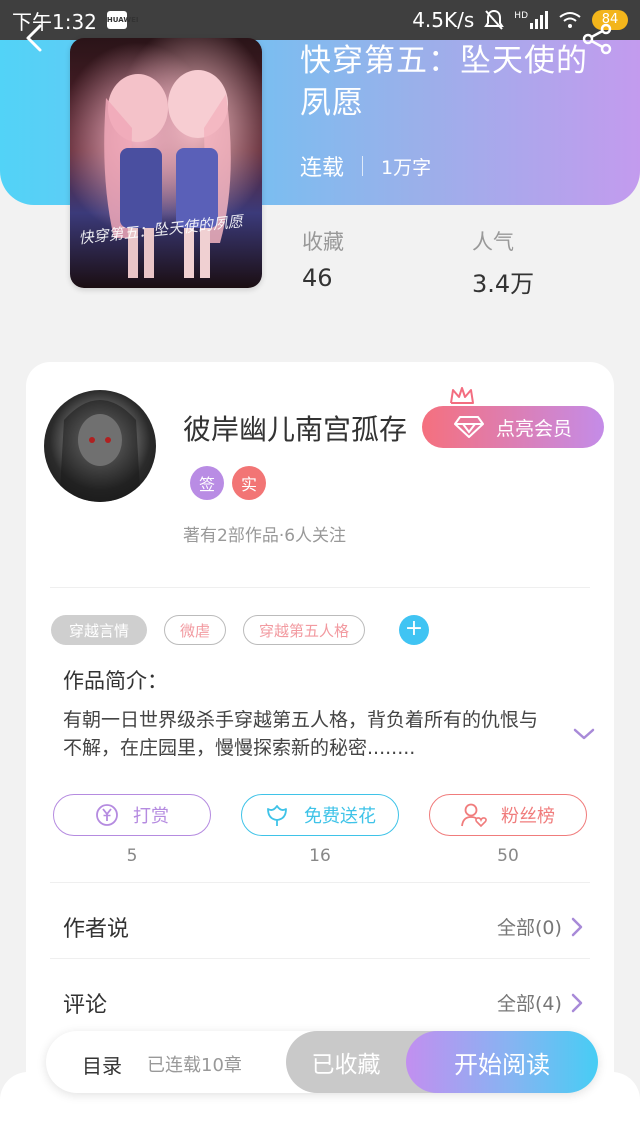 The image size is (640, 1138). I want to click on author-name: 彼岸幽儿南宫孤存, so click(295, 428).